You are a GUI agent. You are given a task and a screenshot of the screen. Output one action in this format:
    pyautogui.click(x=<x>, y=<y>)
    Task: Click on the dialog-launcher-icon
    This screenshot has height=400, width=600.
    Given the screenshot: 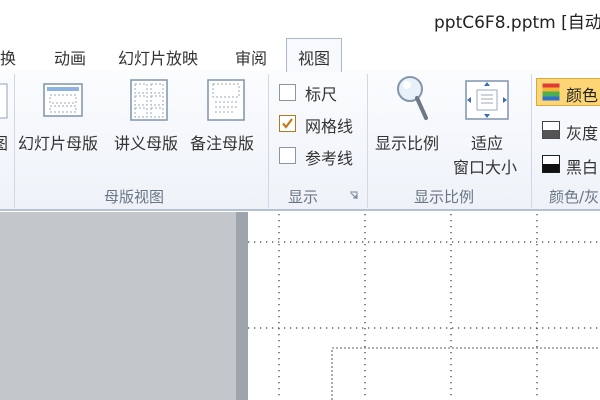 What is the action you would take?
    pyautogui.click(x=353, y=195)
    